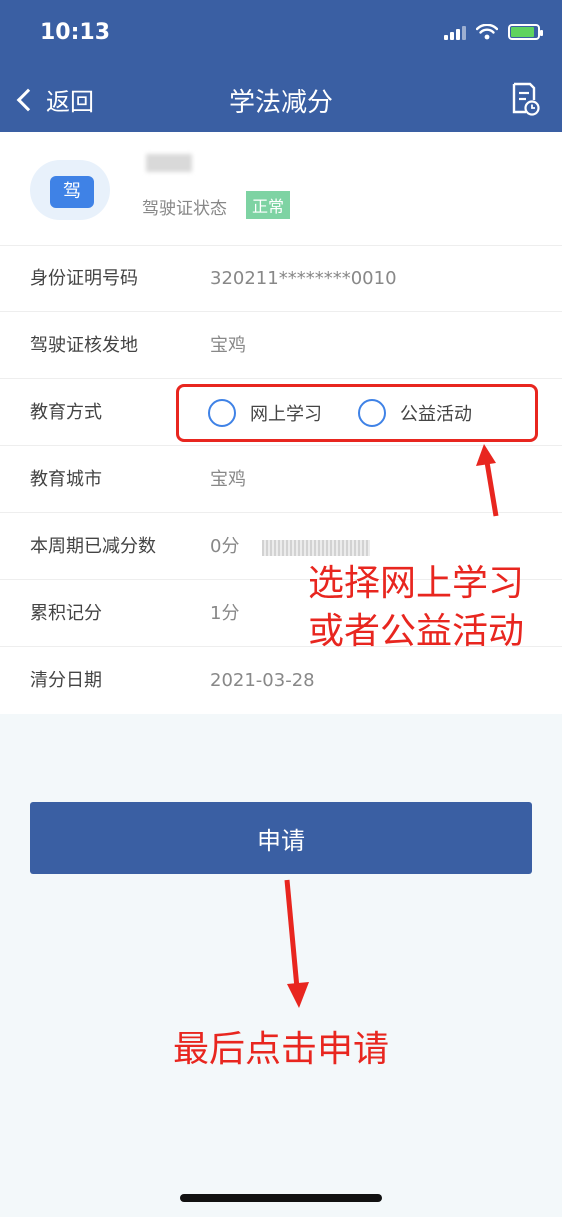  I want to click on annotation-line: 选择网上学习, so click(416, 583).